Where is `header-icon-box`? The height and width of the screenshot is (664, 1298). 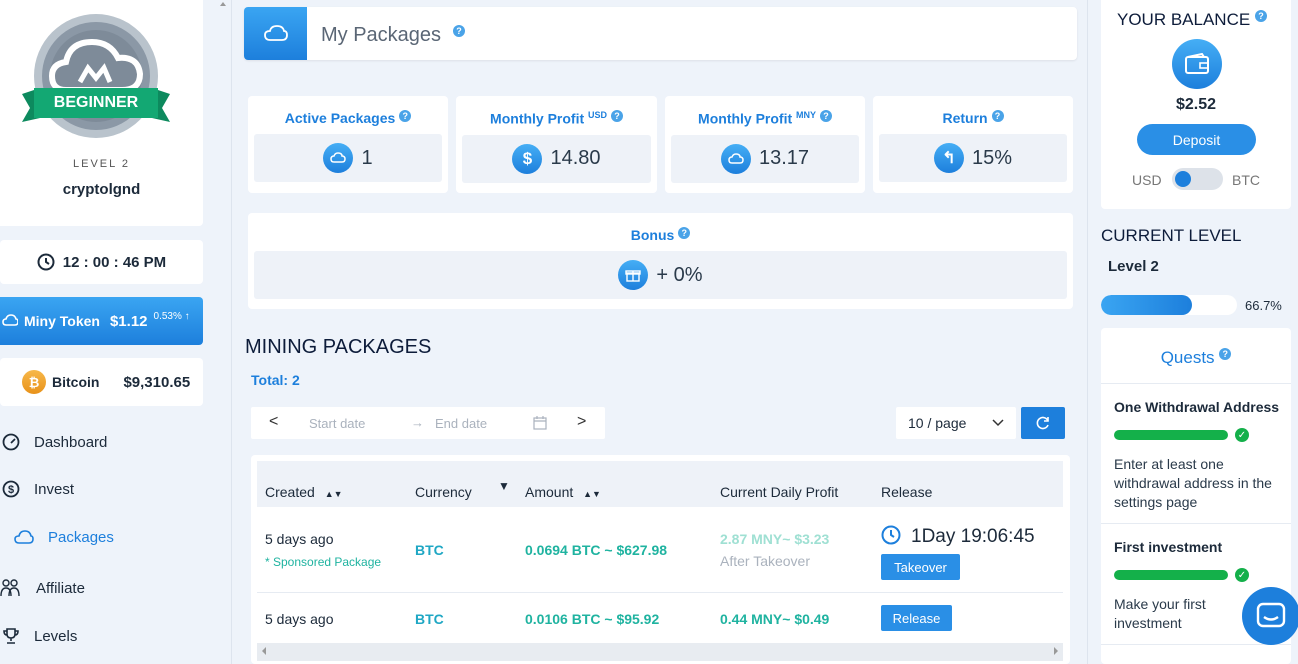
header-icon-box is located at coordinates (275, 33).